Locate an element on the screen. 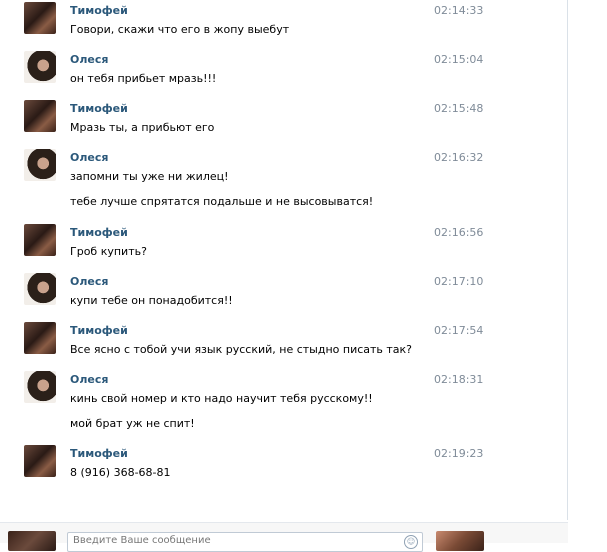 The image size is (607, 552). message-text: купи тебе он понадобится!! is located at coordinates (151, 300).